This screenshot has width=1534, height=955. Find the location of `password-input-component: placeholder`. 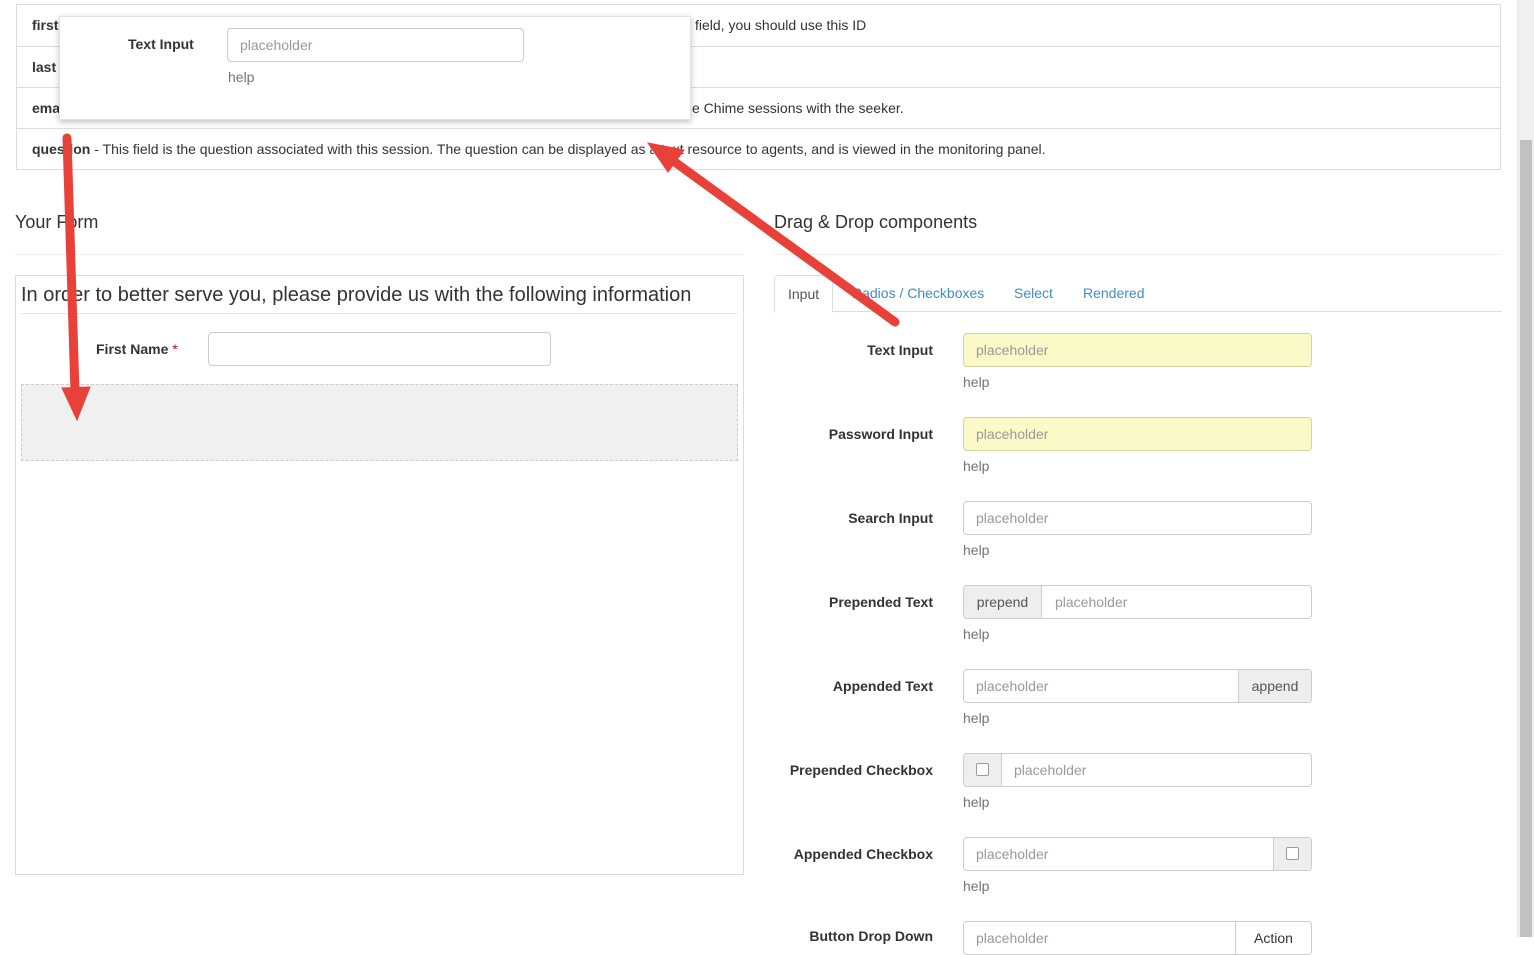

password-input-component: placeholder is located at coordinates (1137, 434).